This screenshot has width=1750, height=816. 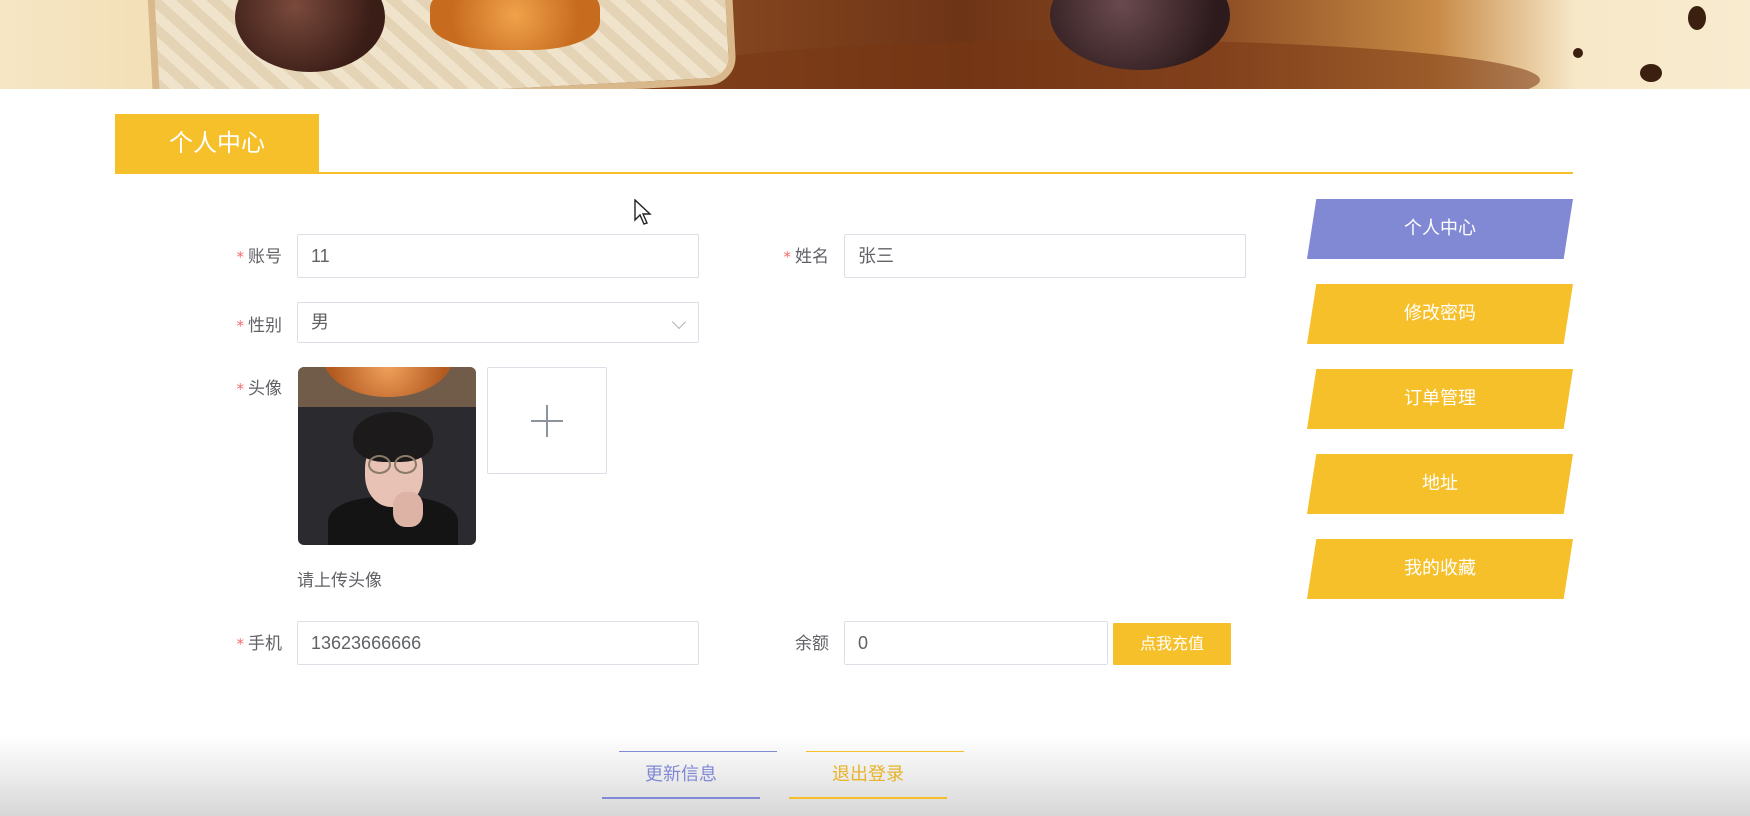 What do you see at coordinates (644, 212) in the screenshot?
I see `mouse-pointer-icon` at bounding box center [644, 212].